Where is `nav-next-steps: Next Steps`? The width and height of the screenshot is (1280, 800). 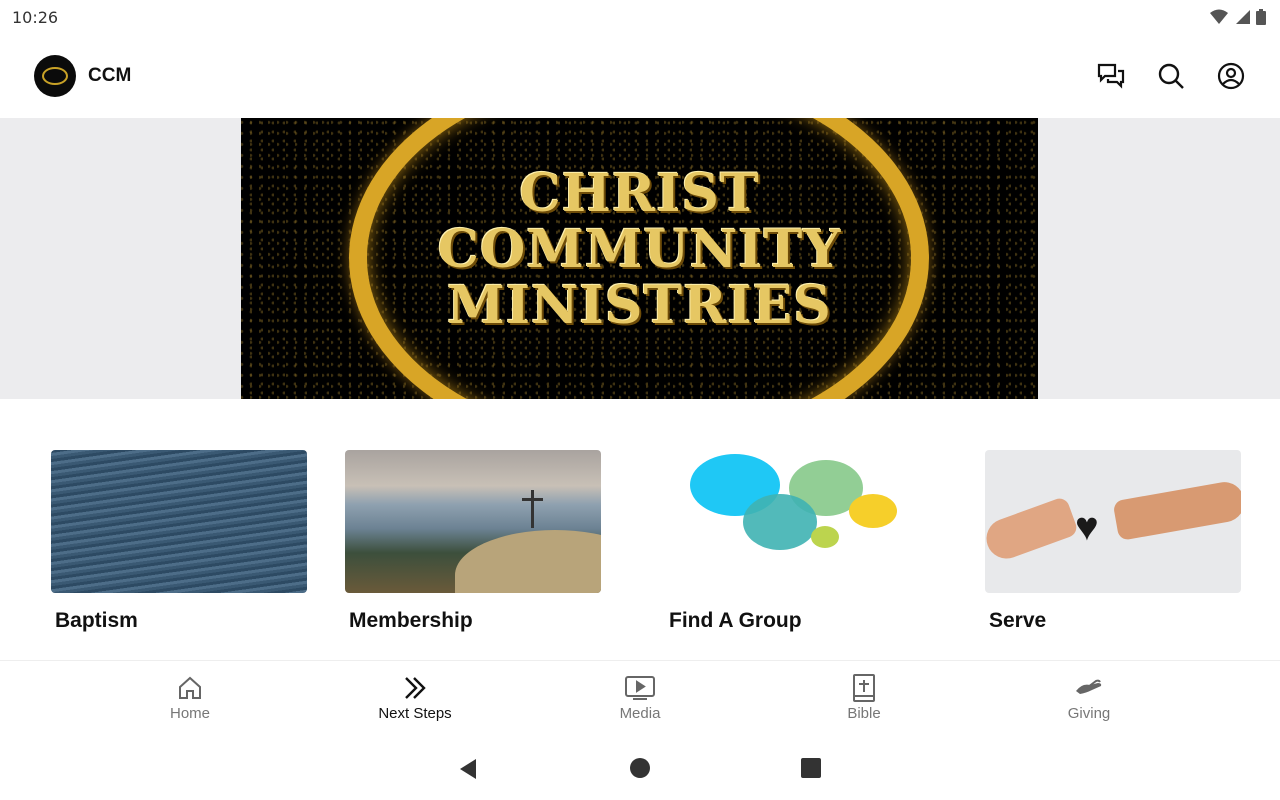
nav-next-steps: Next Steps is located at coordinates (415, 697).